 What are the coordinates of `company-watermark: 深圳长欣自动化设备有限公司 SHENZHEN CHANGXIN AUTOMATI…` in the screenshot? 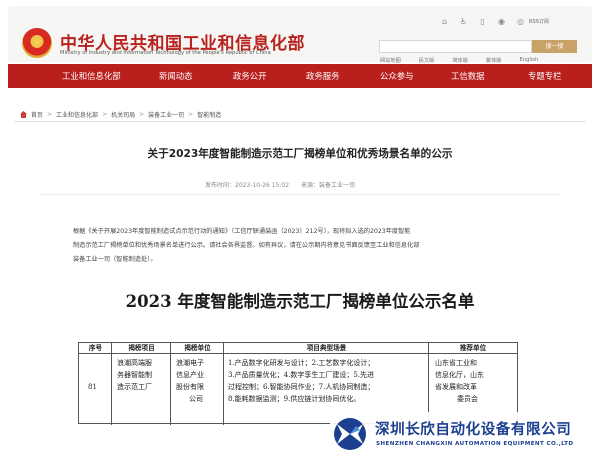 It's located at (465, 434).